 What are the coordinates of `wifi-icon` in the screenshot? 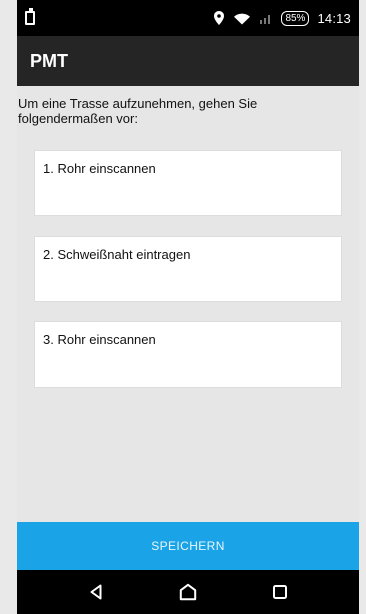 It's located at (242, 18).